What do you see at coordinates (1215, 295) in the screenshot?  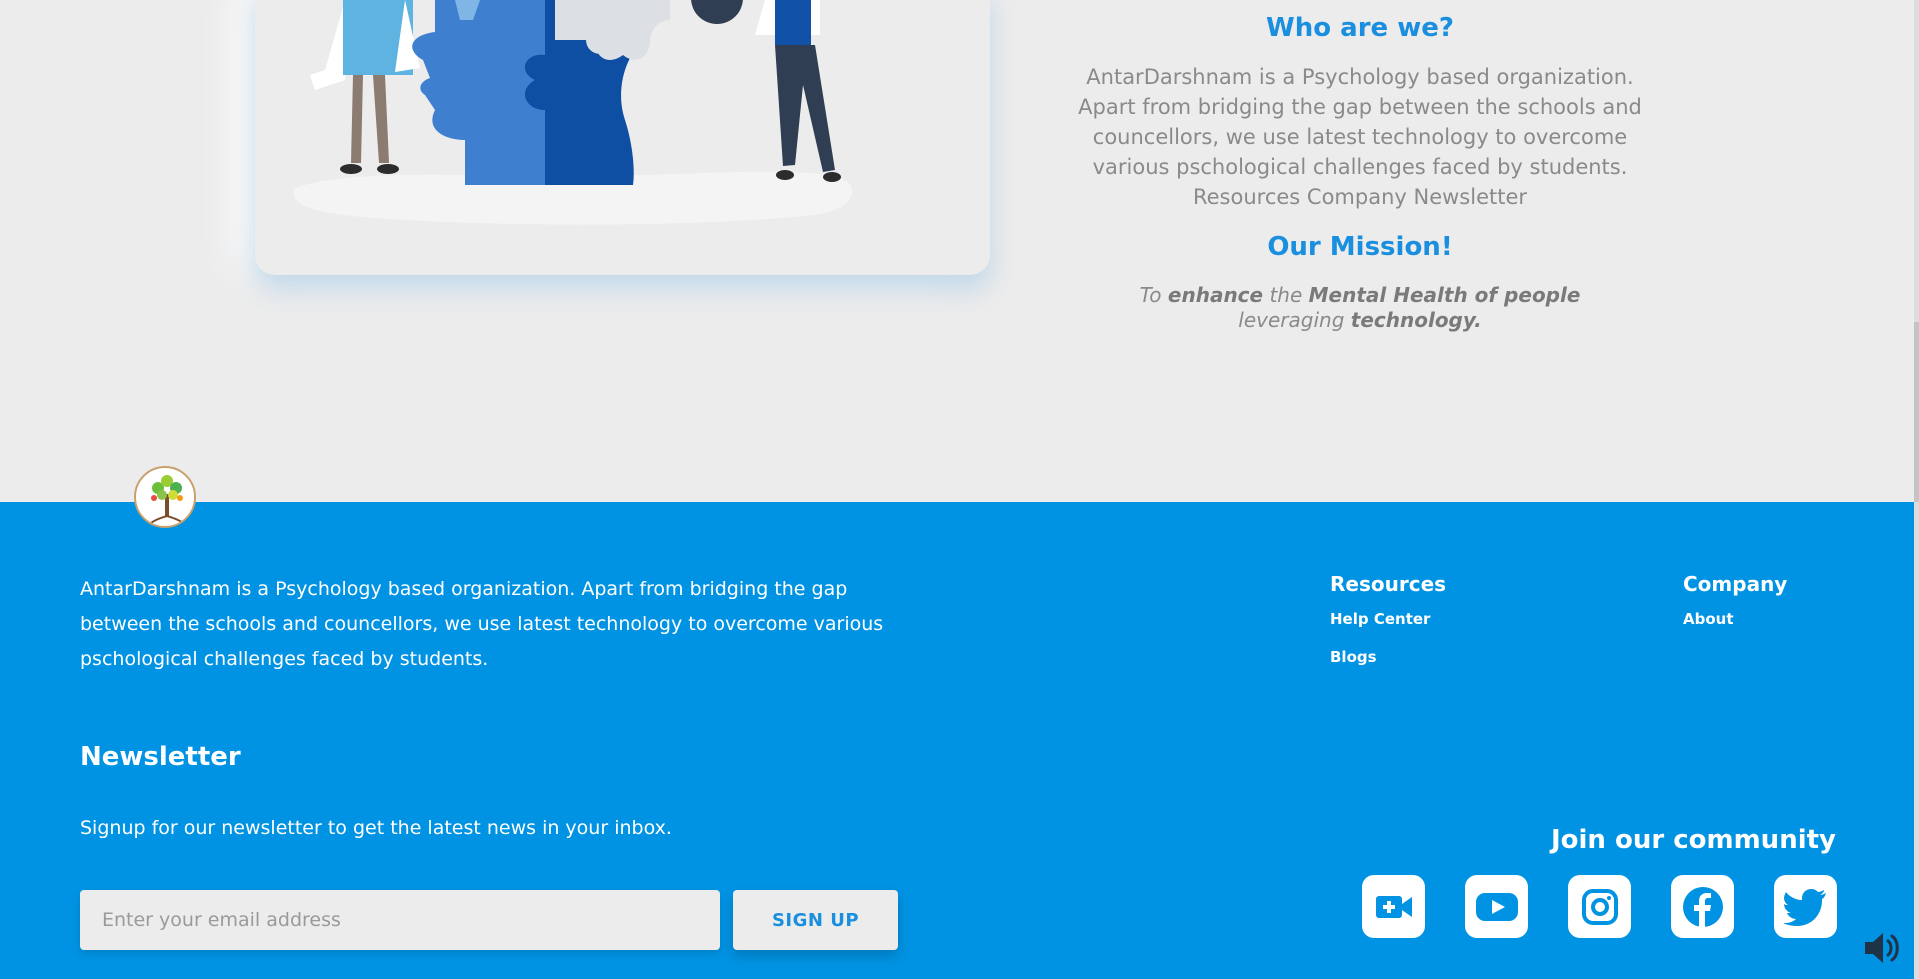 I see `mission-emphasis: enhance` at bounding box center [1215, 295].